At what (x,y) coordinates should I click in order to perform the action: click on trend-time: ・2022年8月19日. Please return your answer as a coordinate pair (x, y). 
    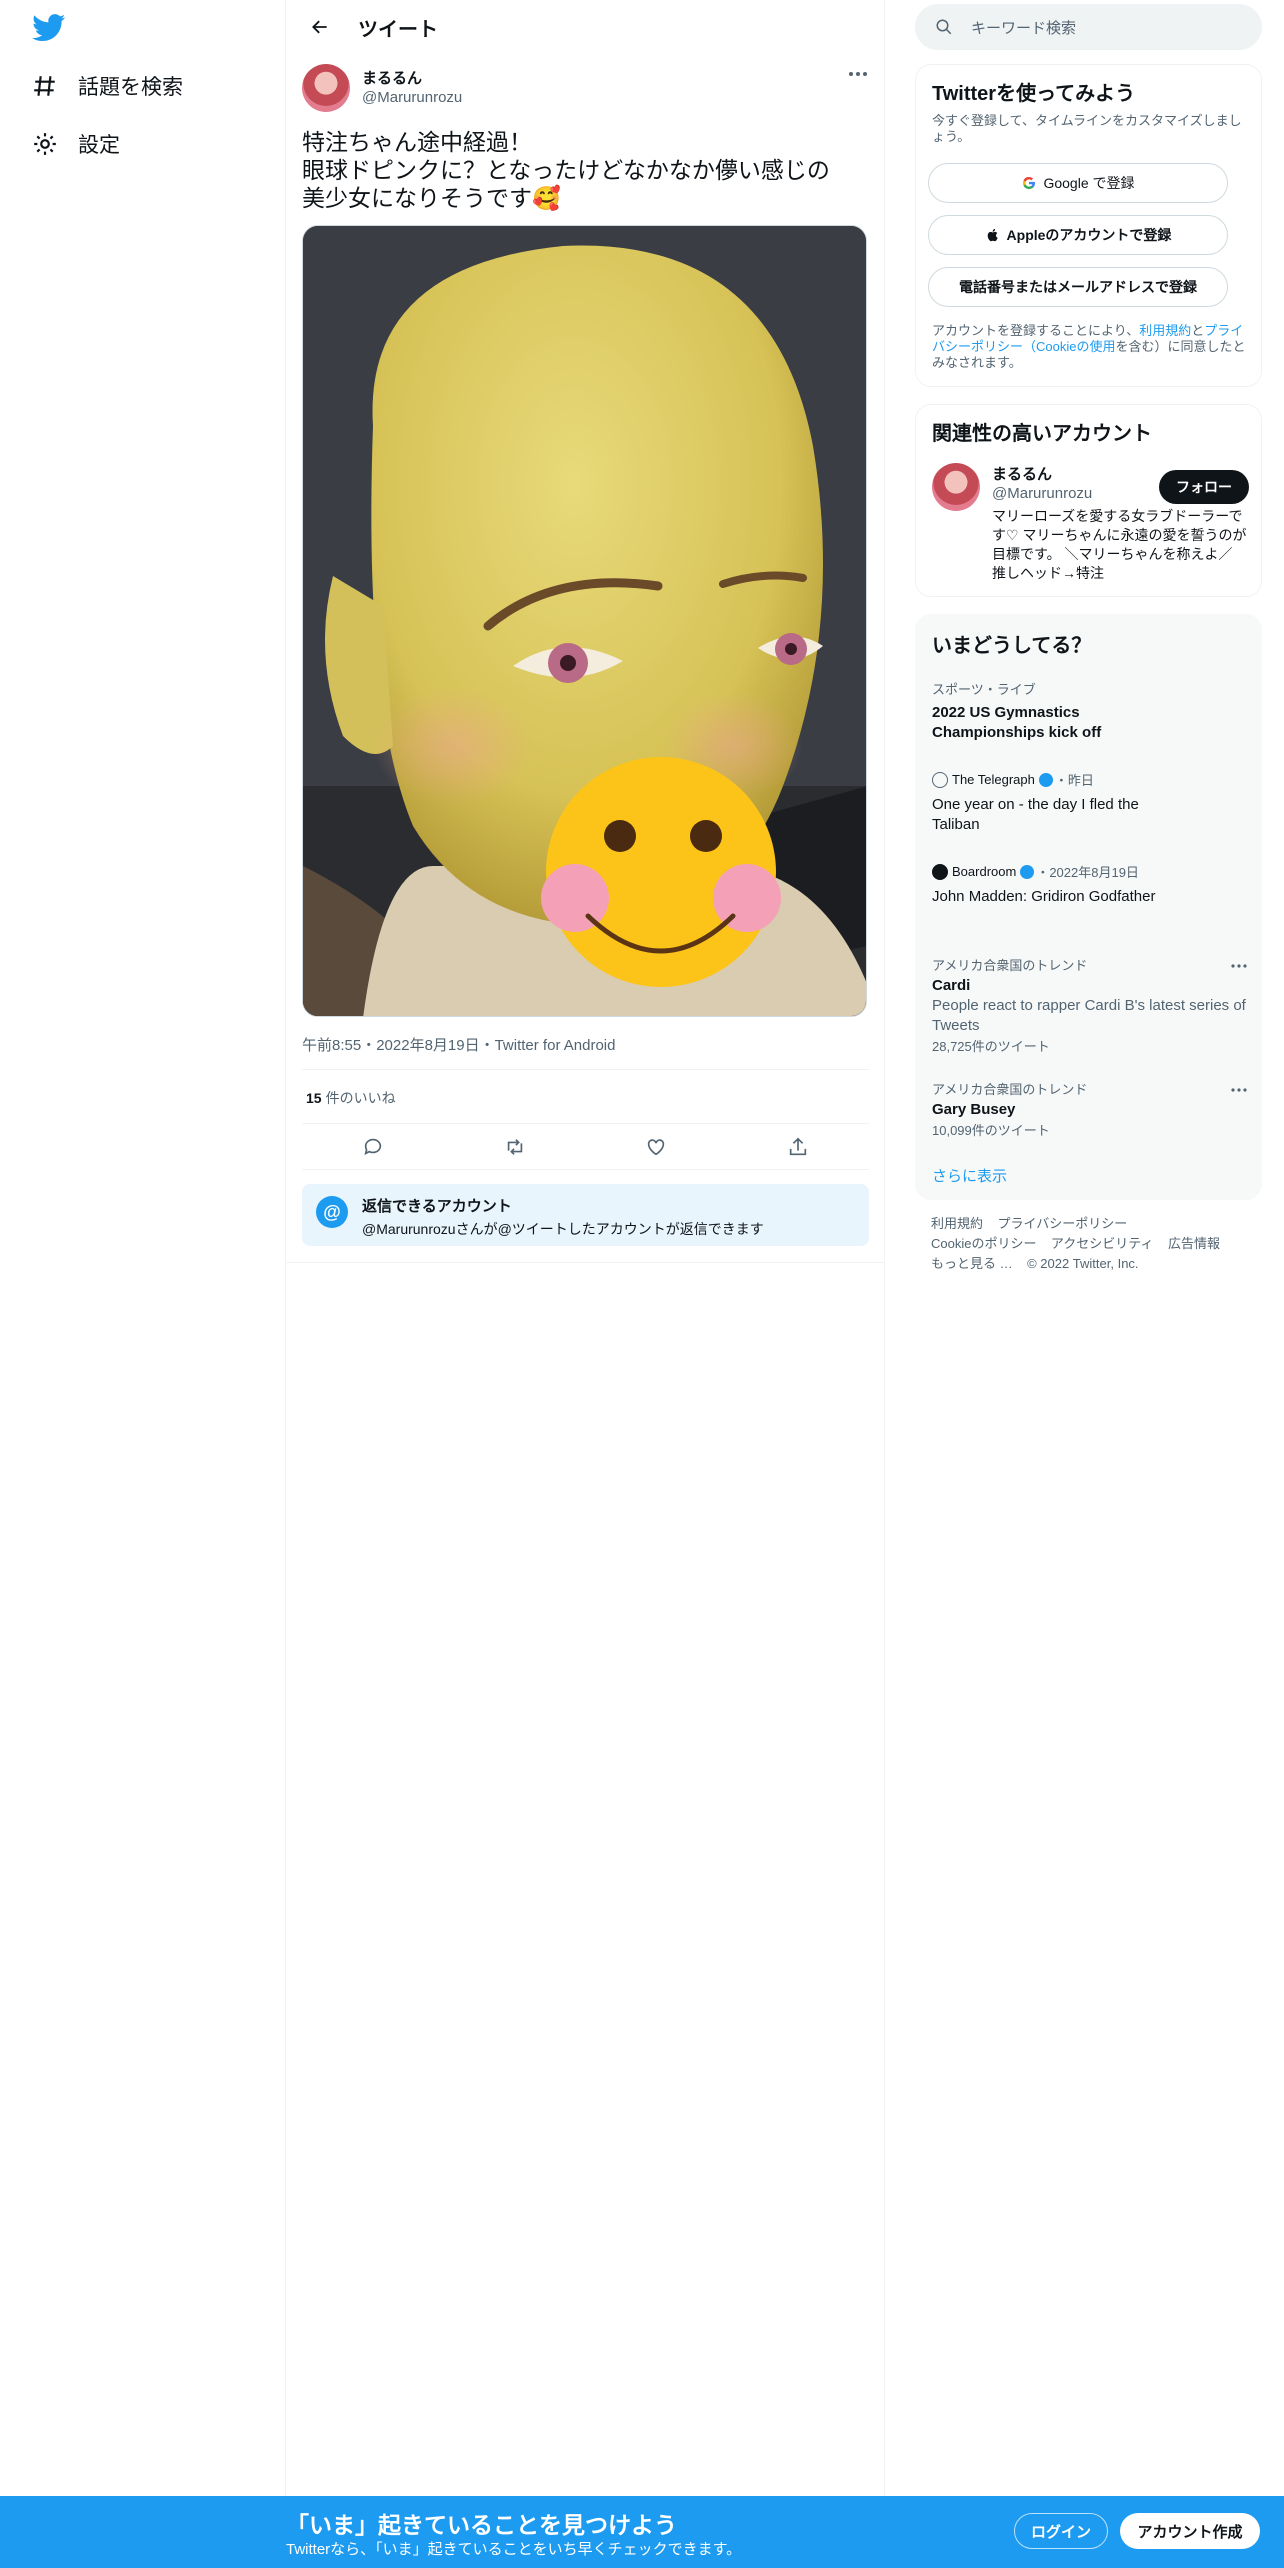
    Looking at the image, I should click on (1087, 872).